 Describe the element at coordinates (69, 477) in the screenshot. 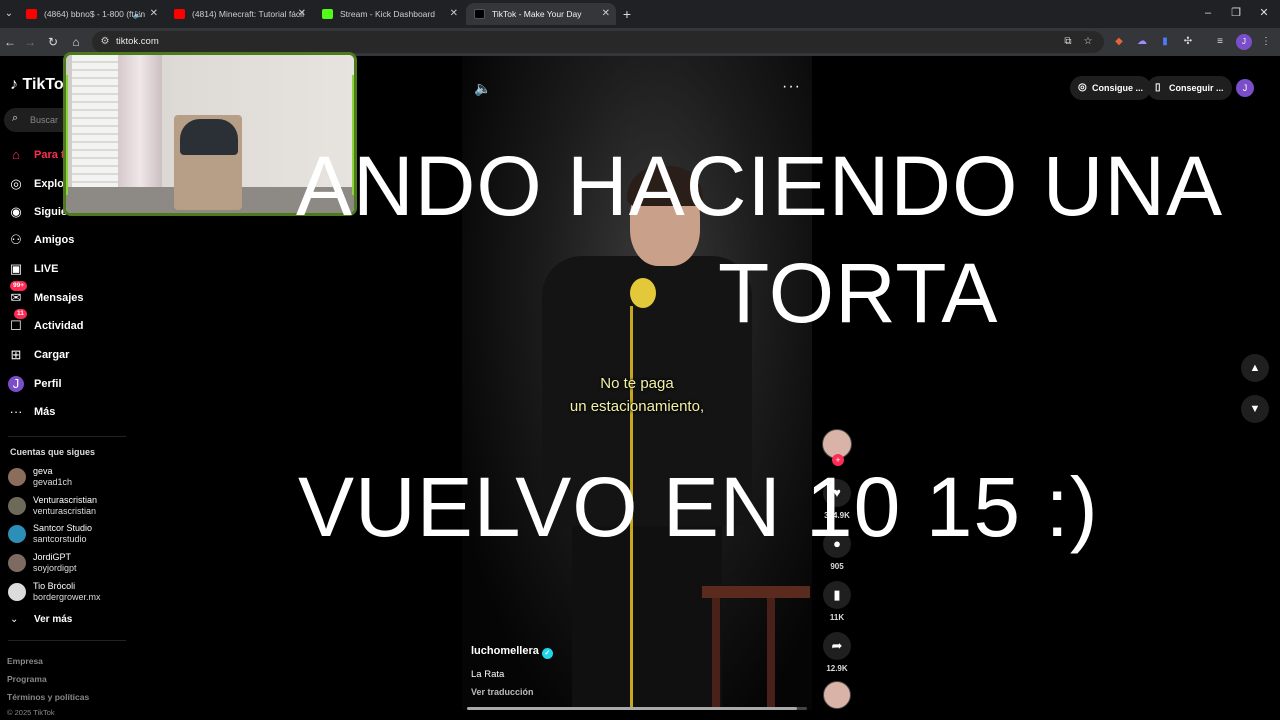

I see `following-item: geva gevad1ch` at that location.